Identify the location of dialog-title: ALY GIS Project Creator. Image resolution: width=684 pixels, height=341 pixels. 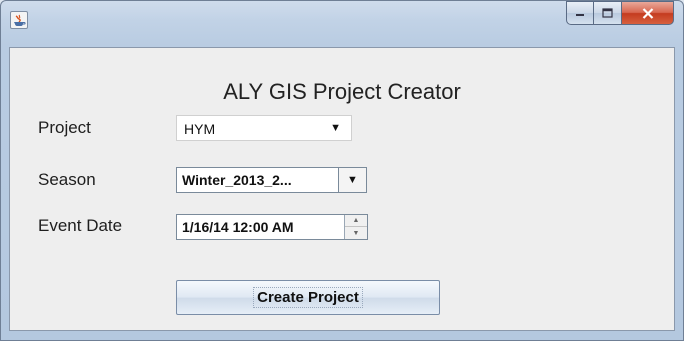
(342, 91).